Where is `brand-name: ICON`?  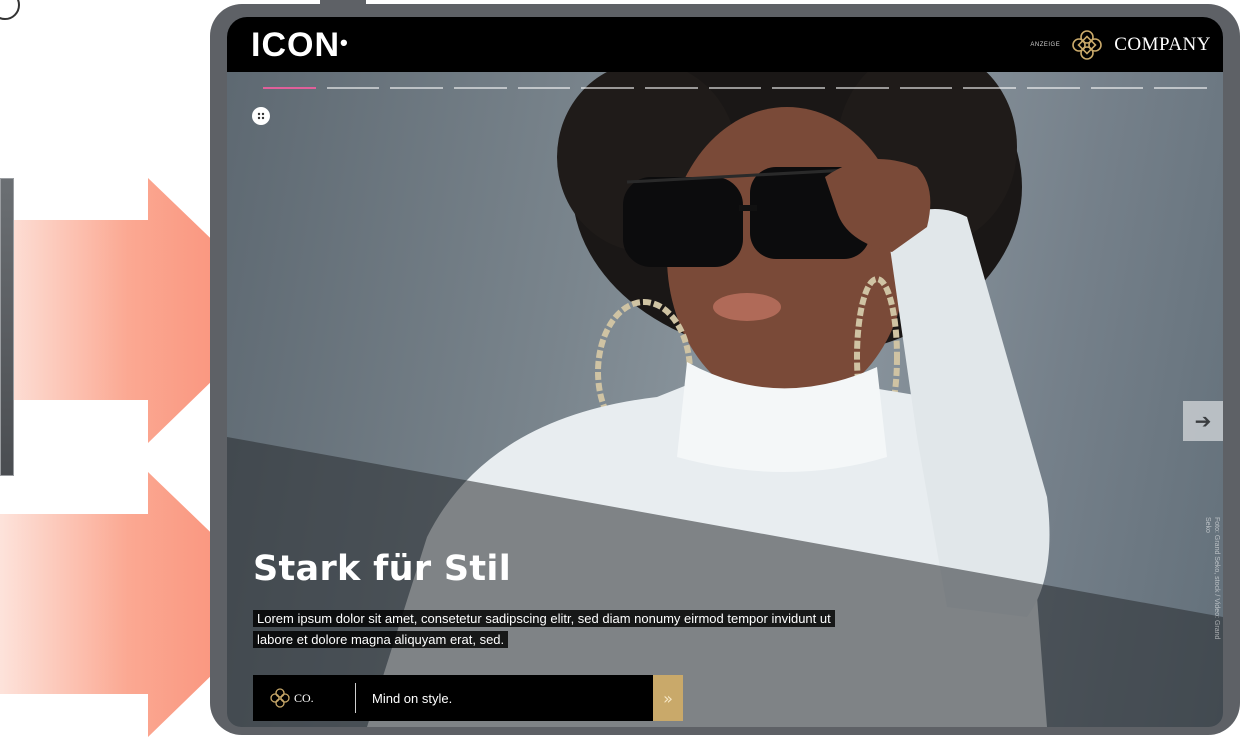 brand-name: ICON is located at coordinates (295, 45).